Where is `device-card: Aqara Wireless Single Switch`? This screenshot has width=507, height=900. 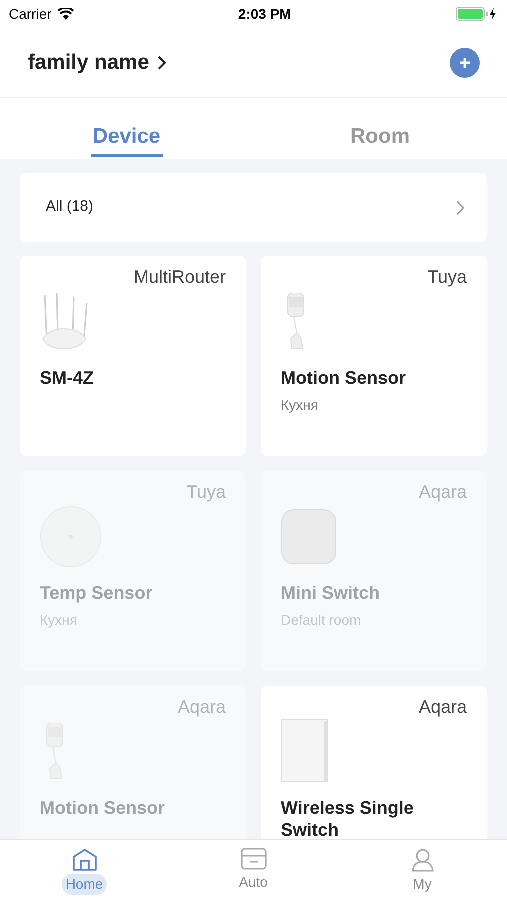 device-card: Aqara Wireless Single Switch is located at coordinates (374, 762).